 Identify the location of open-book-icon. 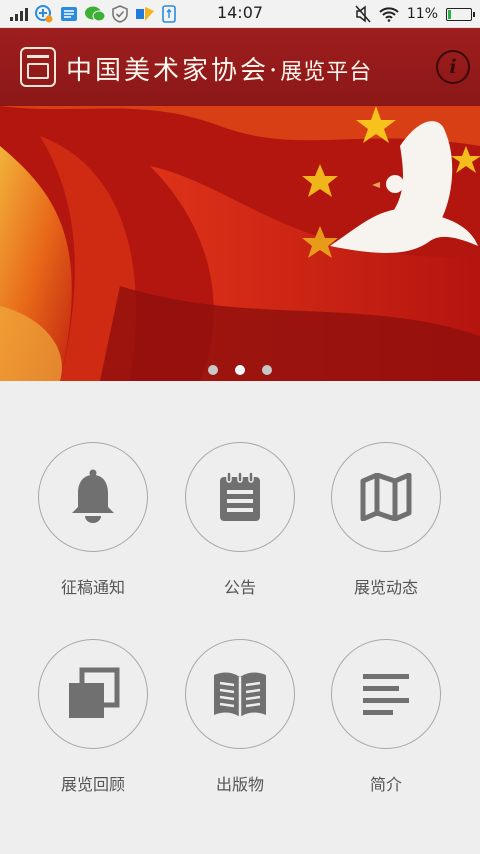
(240, 694).